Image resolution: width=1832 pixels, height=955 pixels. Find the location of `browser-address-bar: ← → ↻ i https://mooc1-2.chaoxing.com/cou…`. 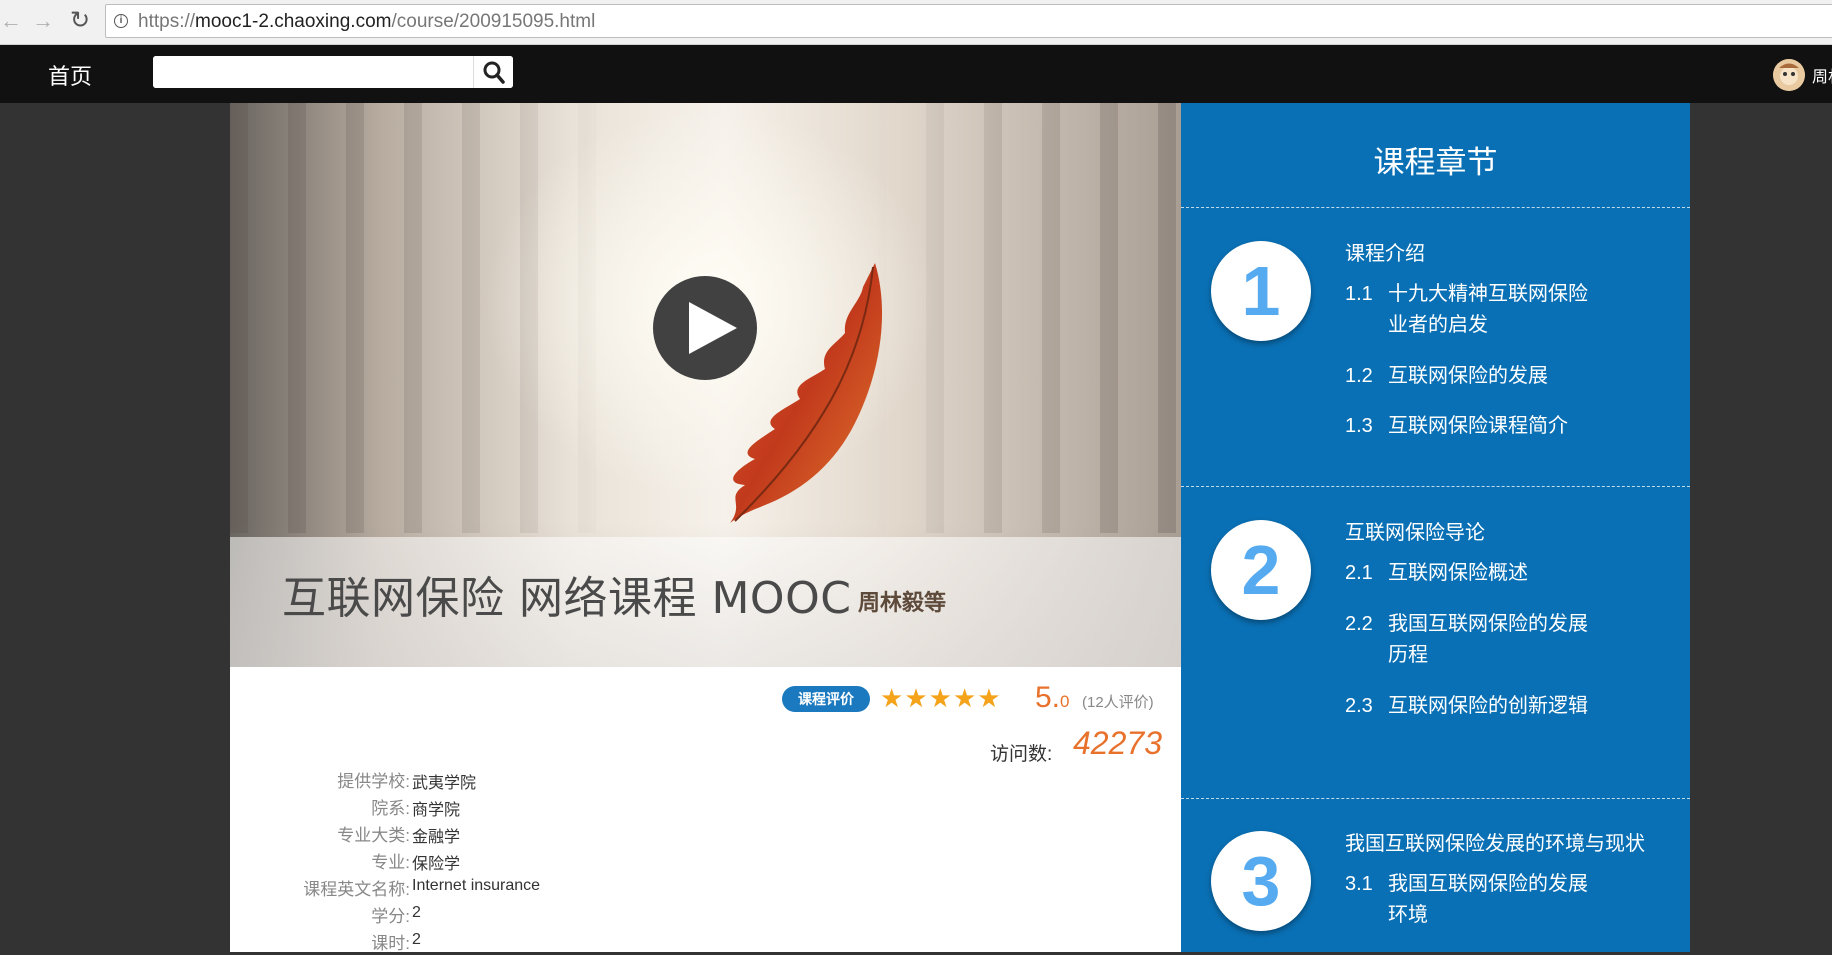

browser-address-bar: ← → ↻ i https://mooc1-2.chaoxing.com/cou… is located at coordinates (916, 22).